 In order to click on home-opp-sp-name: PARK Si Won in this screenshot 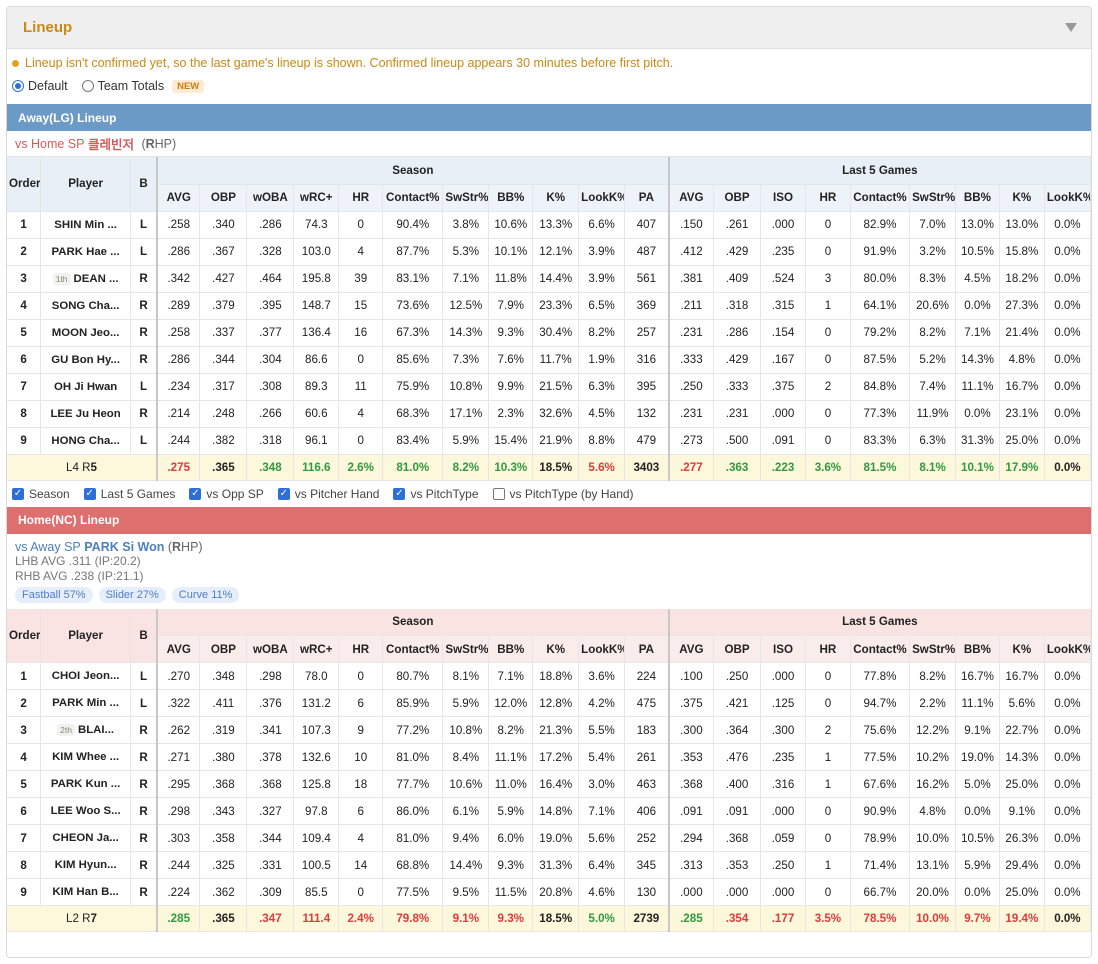, I will do `click(124, 547)`.